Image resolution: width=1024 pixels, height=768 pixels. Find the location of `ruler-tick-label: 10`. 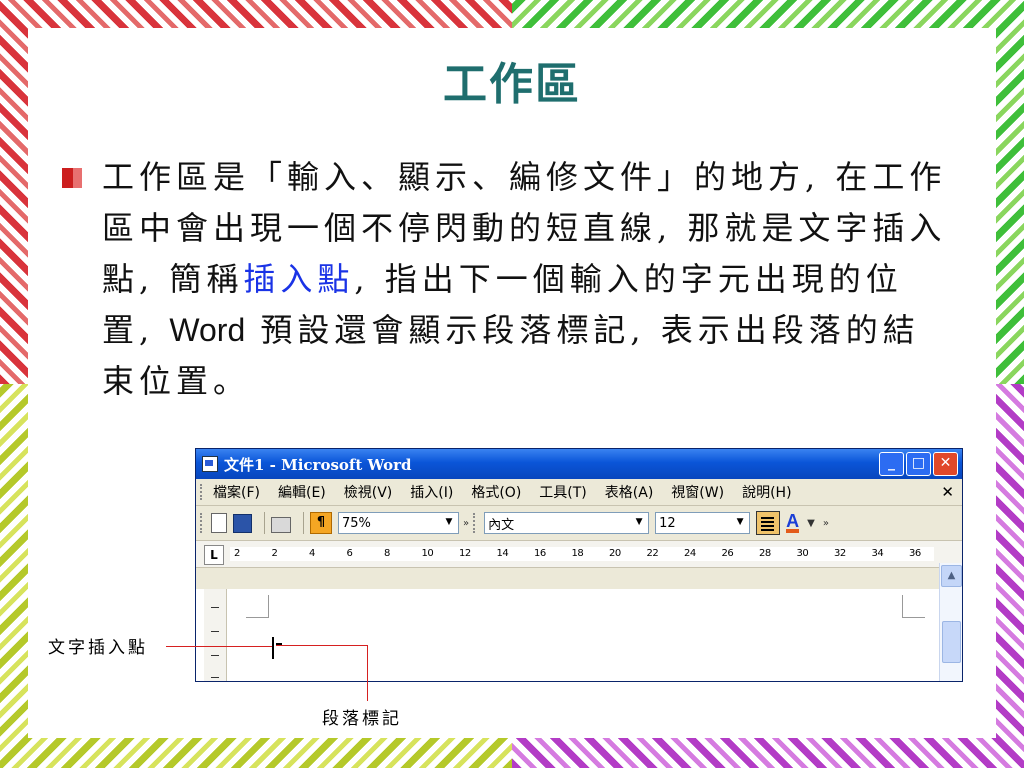

ruler-tick-label: 10 is located at coordinates (427, 553).